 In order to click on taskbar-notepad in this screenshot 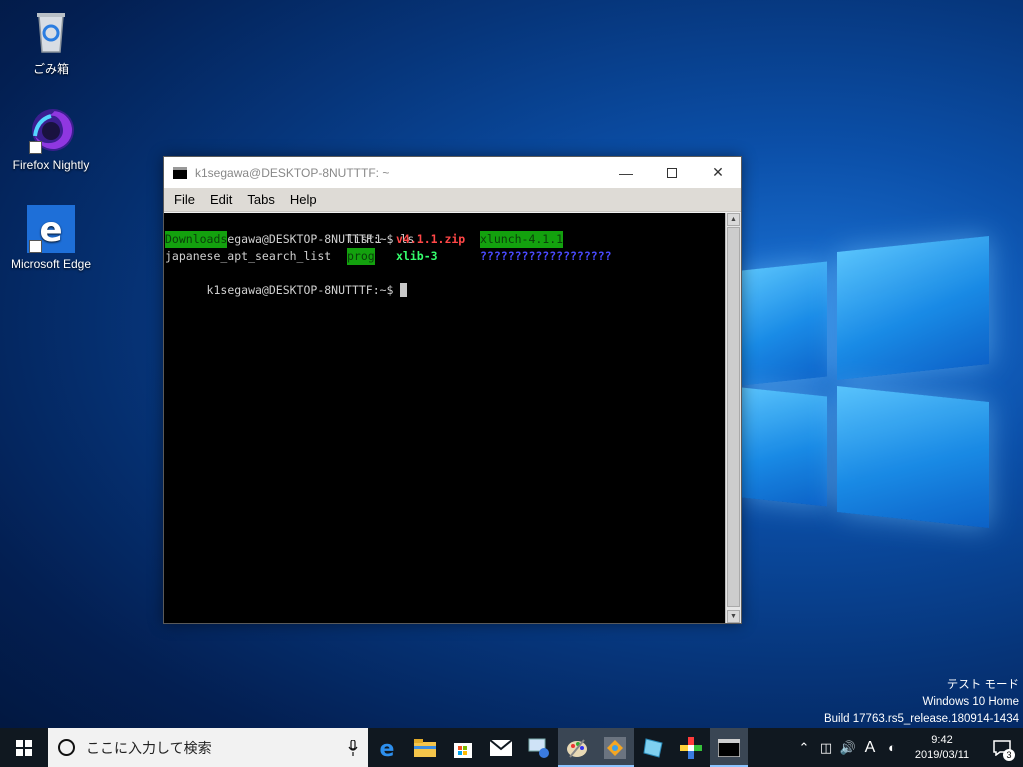, I will do `click(653, 747)`.